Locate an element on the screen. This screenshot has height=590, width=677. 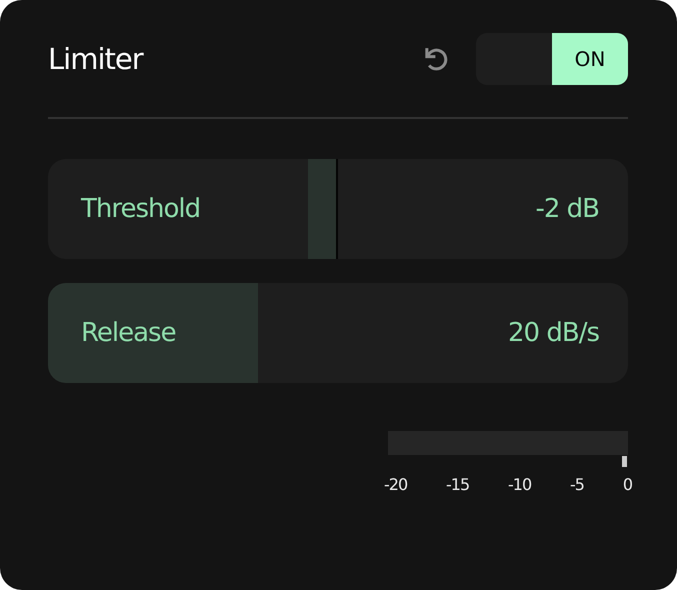
slider-value: 20 dB/s is located at coordinates (553, 333).